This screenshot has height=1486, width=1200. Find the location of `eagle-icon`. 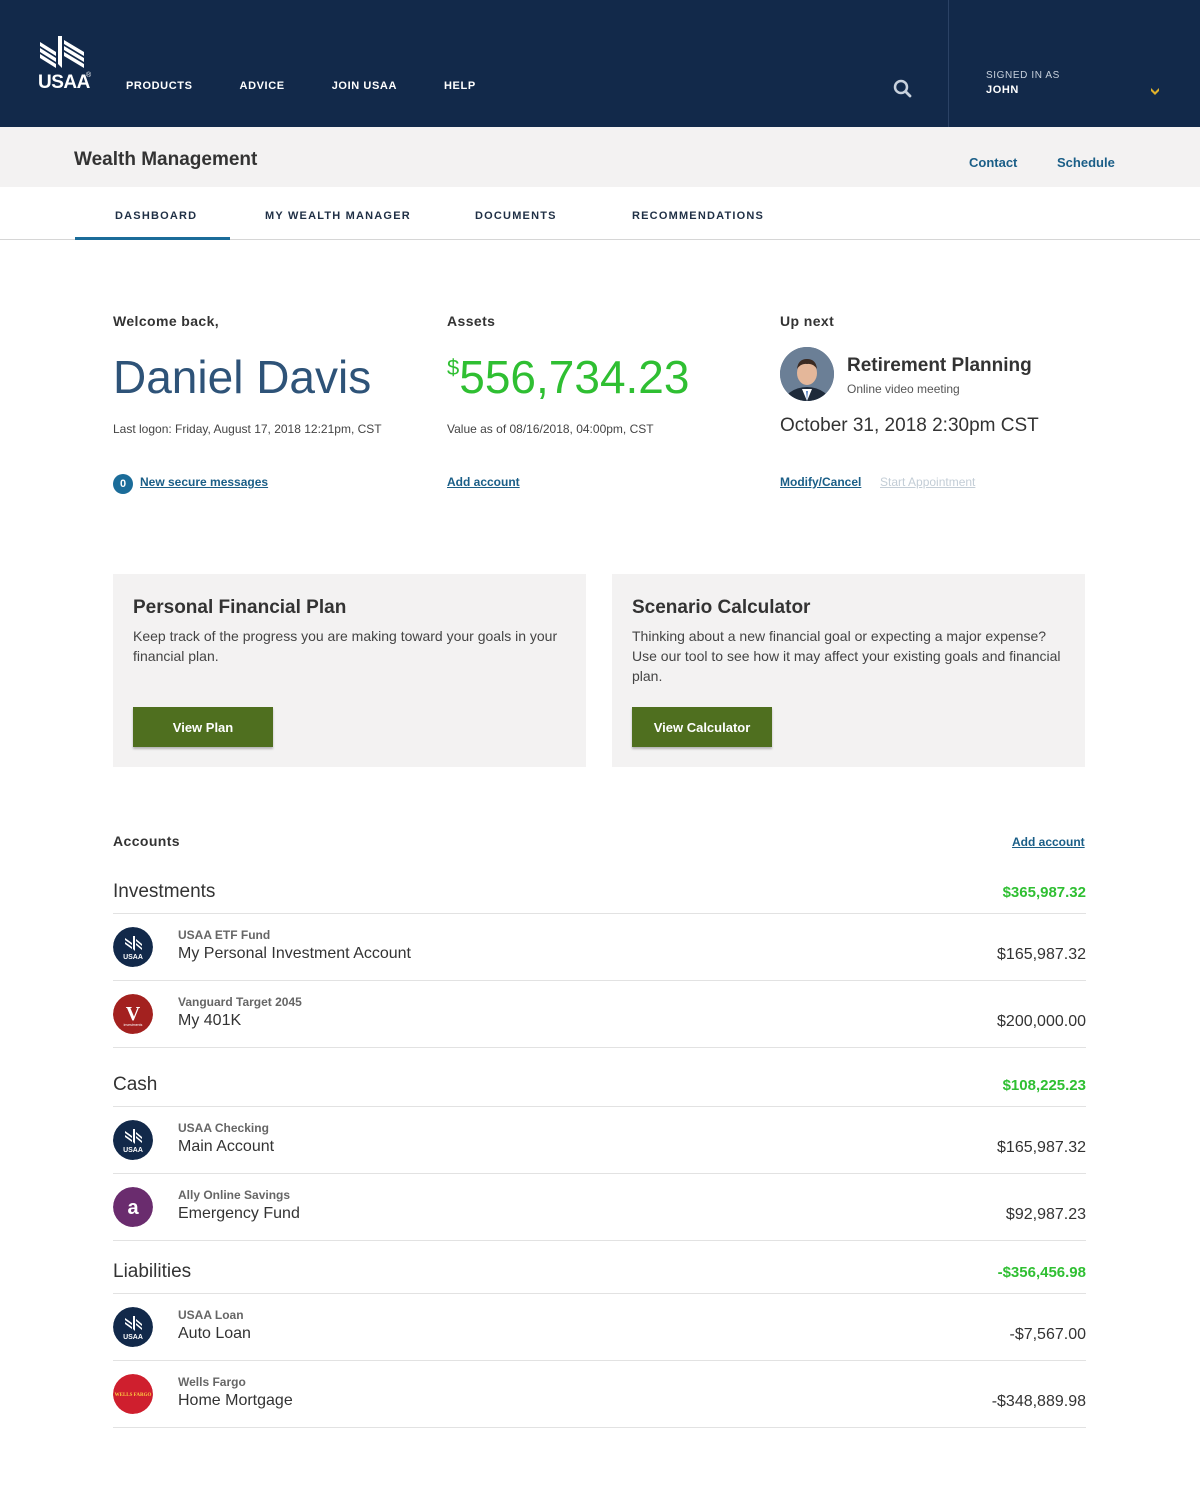

eagle-icon is located at coordinates (62, 52).